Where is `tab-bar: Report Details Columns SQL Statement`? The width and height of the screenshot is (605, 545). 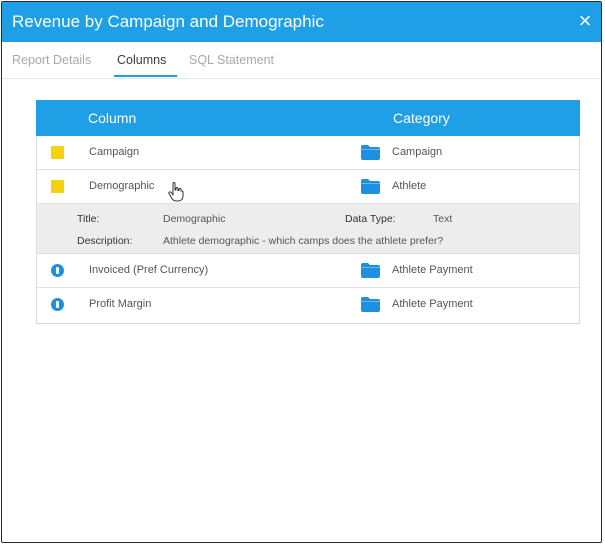
tab-bar: Report Details Columns SQL Statement is located at coordinates (301, 60).